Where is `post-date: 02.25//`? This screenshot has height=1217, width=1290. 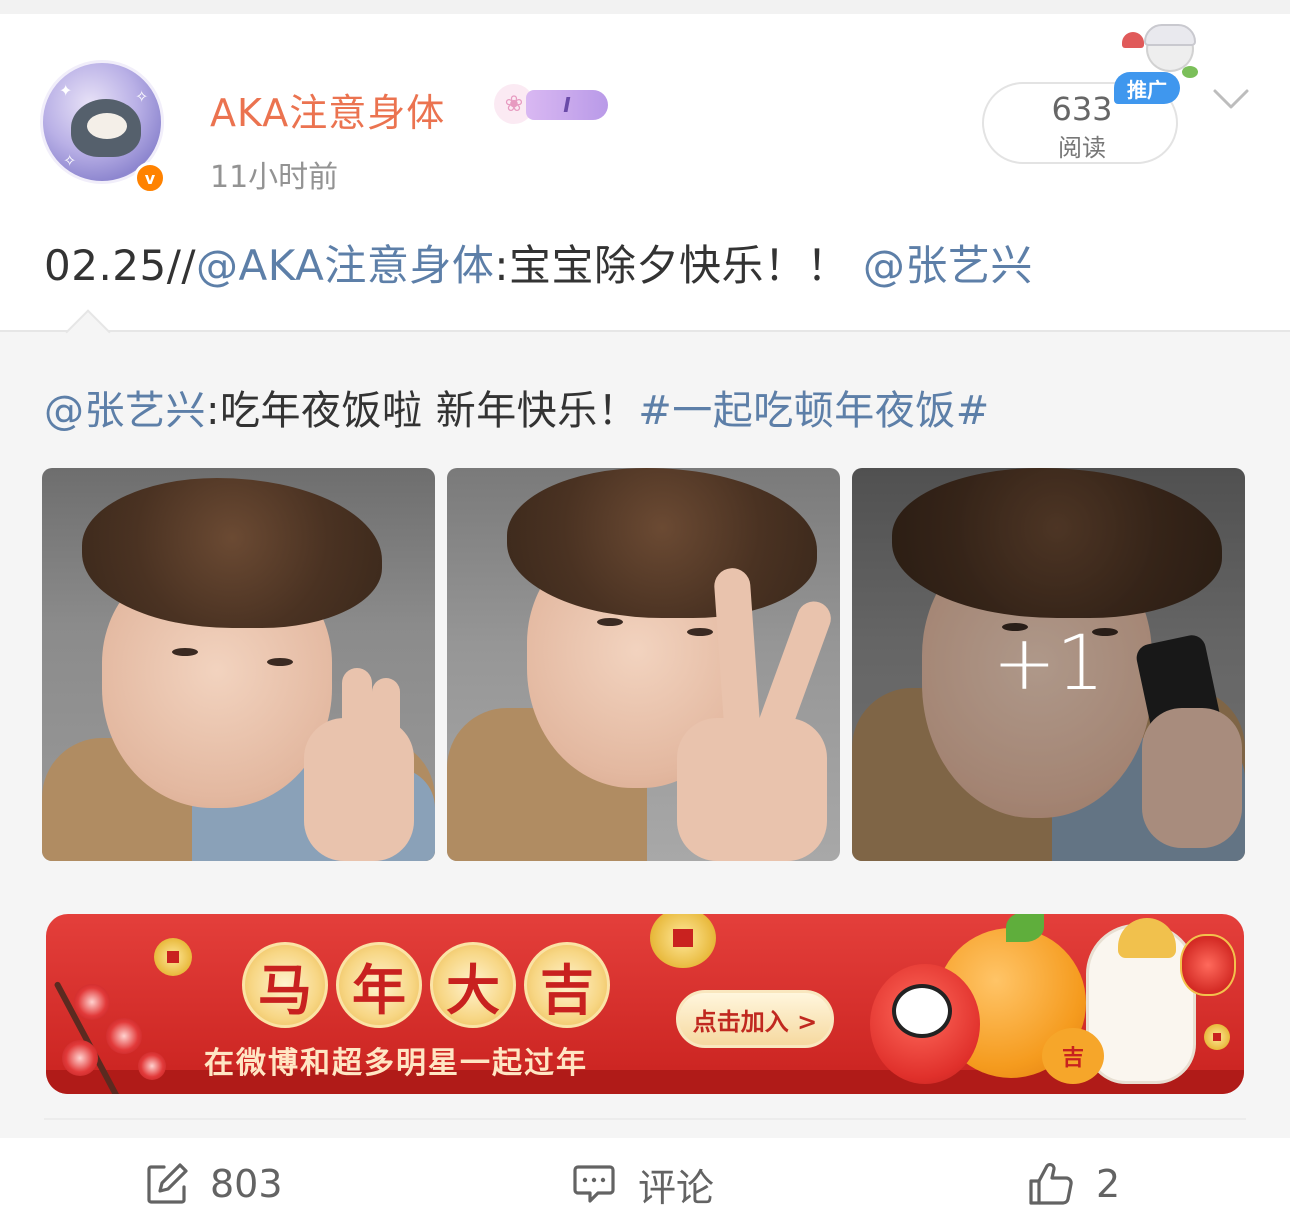 post-date: 02.25// is located at coordinates (120, 265).